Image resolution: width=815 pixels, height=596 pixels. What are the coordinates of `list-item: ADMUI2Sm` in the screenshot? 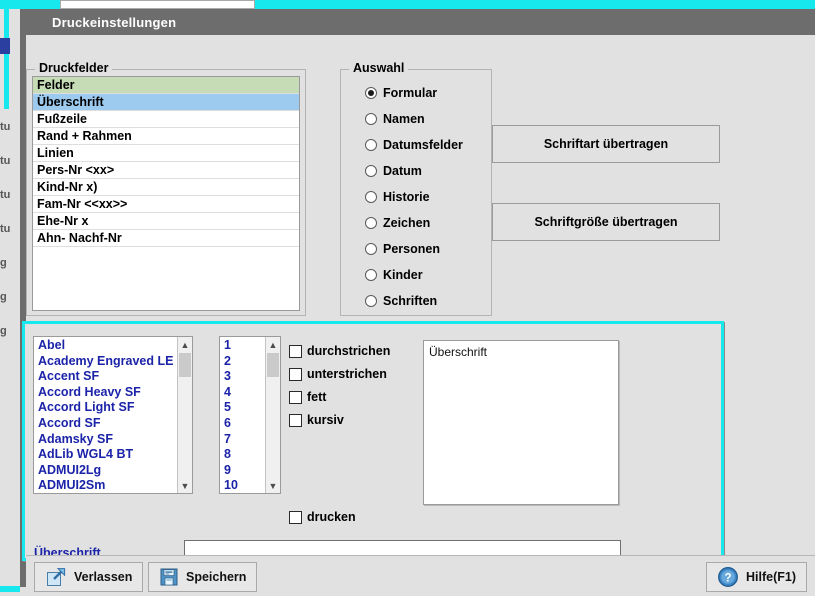 It's located at (105, 485).